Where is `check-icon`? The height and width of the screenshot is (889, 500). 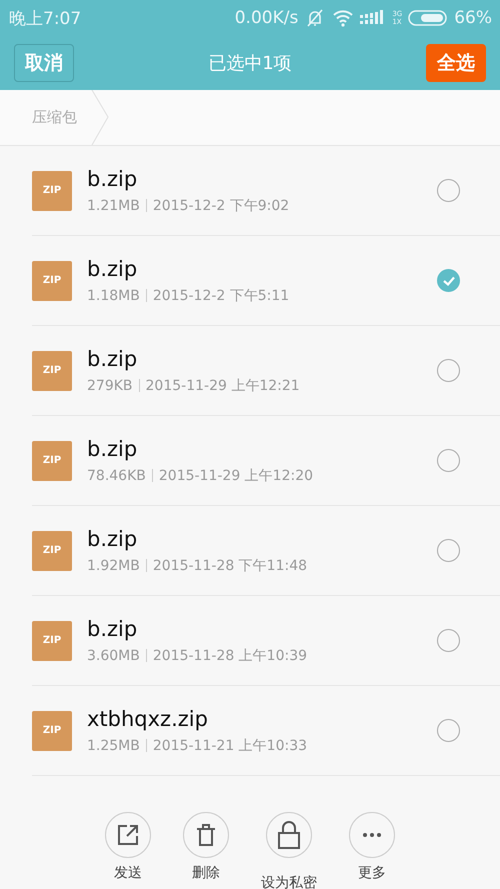
check-icon is located at coordinates (449, 280).